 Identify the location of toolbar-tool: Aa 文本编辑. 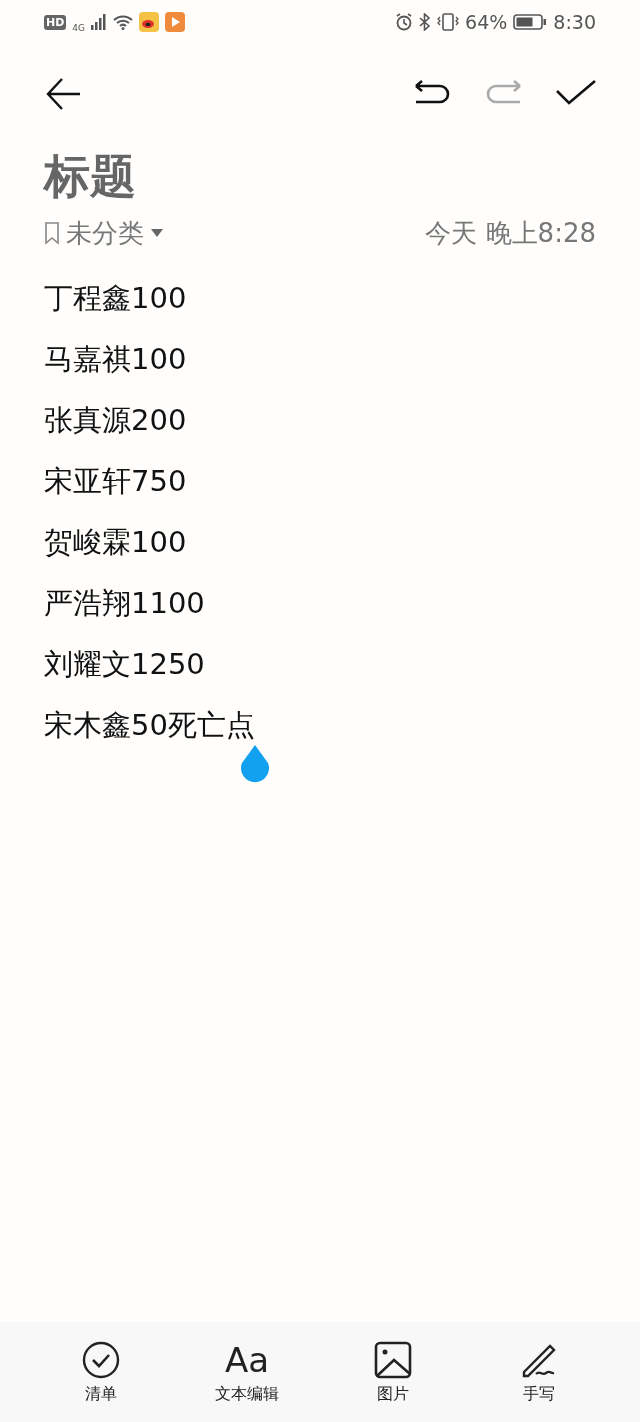
(247, 1372).